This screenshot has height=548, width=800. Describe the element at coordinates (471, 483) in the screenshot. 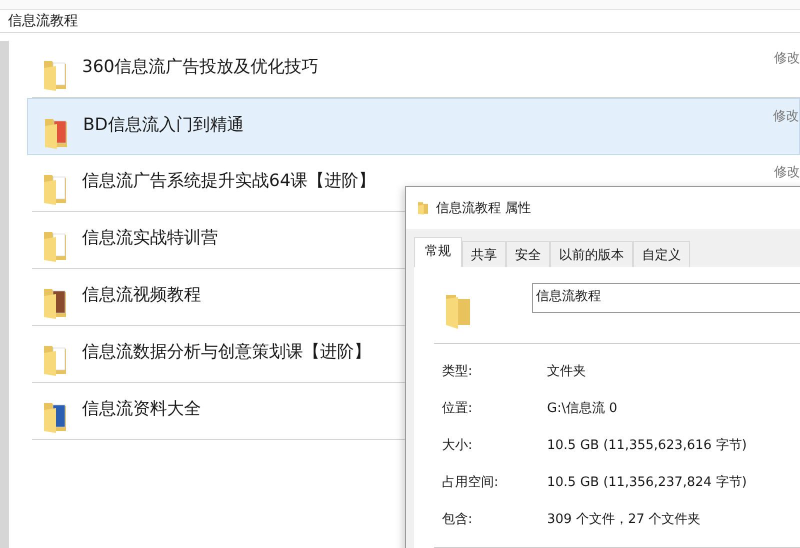

I see `property-label: 占用空间:` at that location.